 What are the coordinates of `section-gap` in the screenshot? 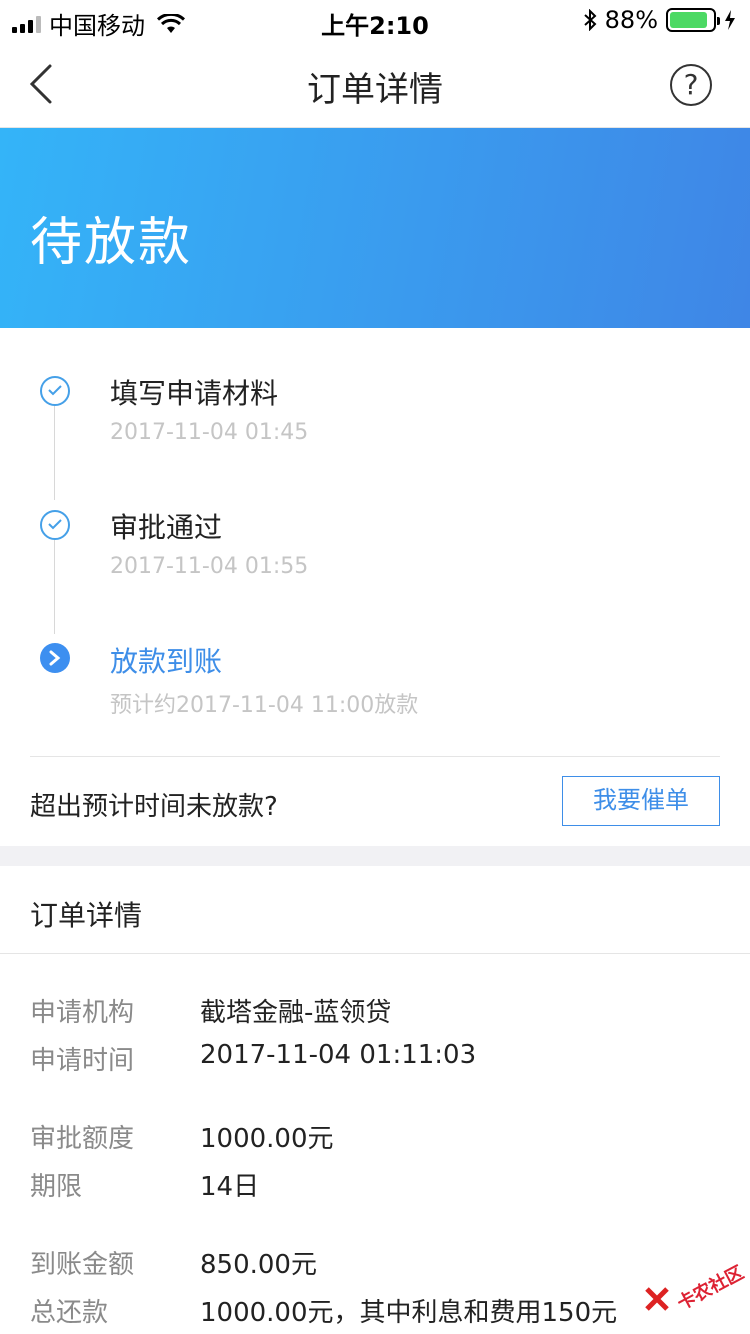 It's located at (375, 856).